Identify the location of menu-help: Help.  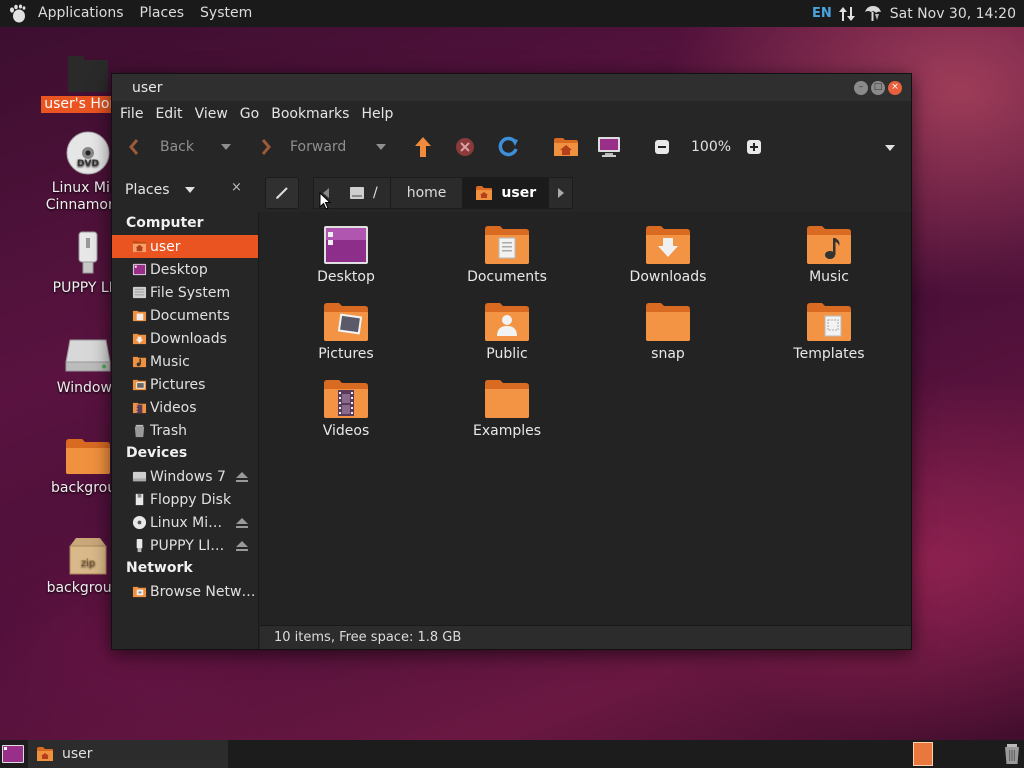
(377, 114).